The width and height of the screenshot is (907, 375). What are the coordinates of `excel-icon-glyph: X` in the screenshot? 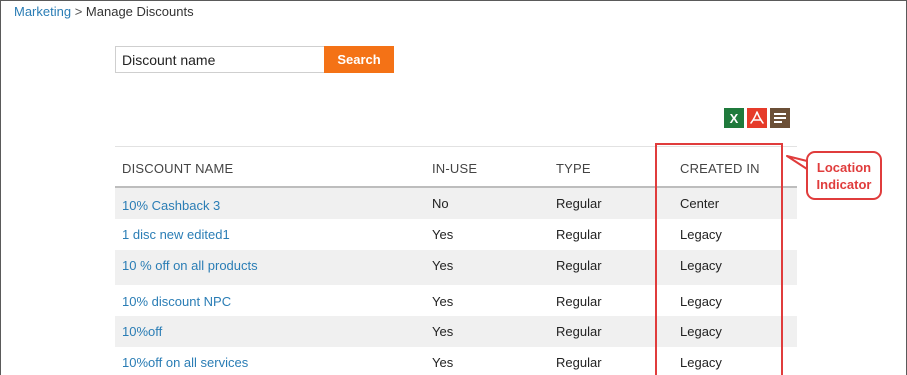 It's located at (734, 118).